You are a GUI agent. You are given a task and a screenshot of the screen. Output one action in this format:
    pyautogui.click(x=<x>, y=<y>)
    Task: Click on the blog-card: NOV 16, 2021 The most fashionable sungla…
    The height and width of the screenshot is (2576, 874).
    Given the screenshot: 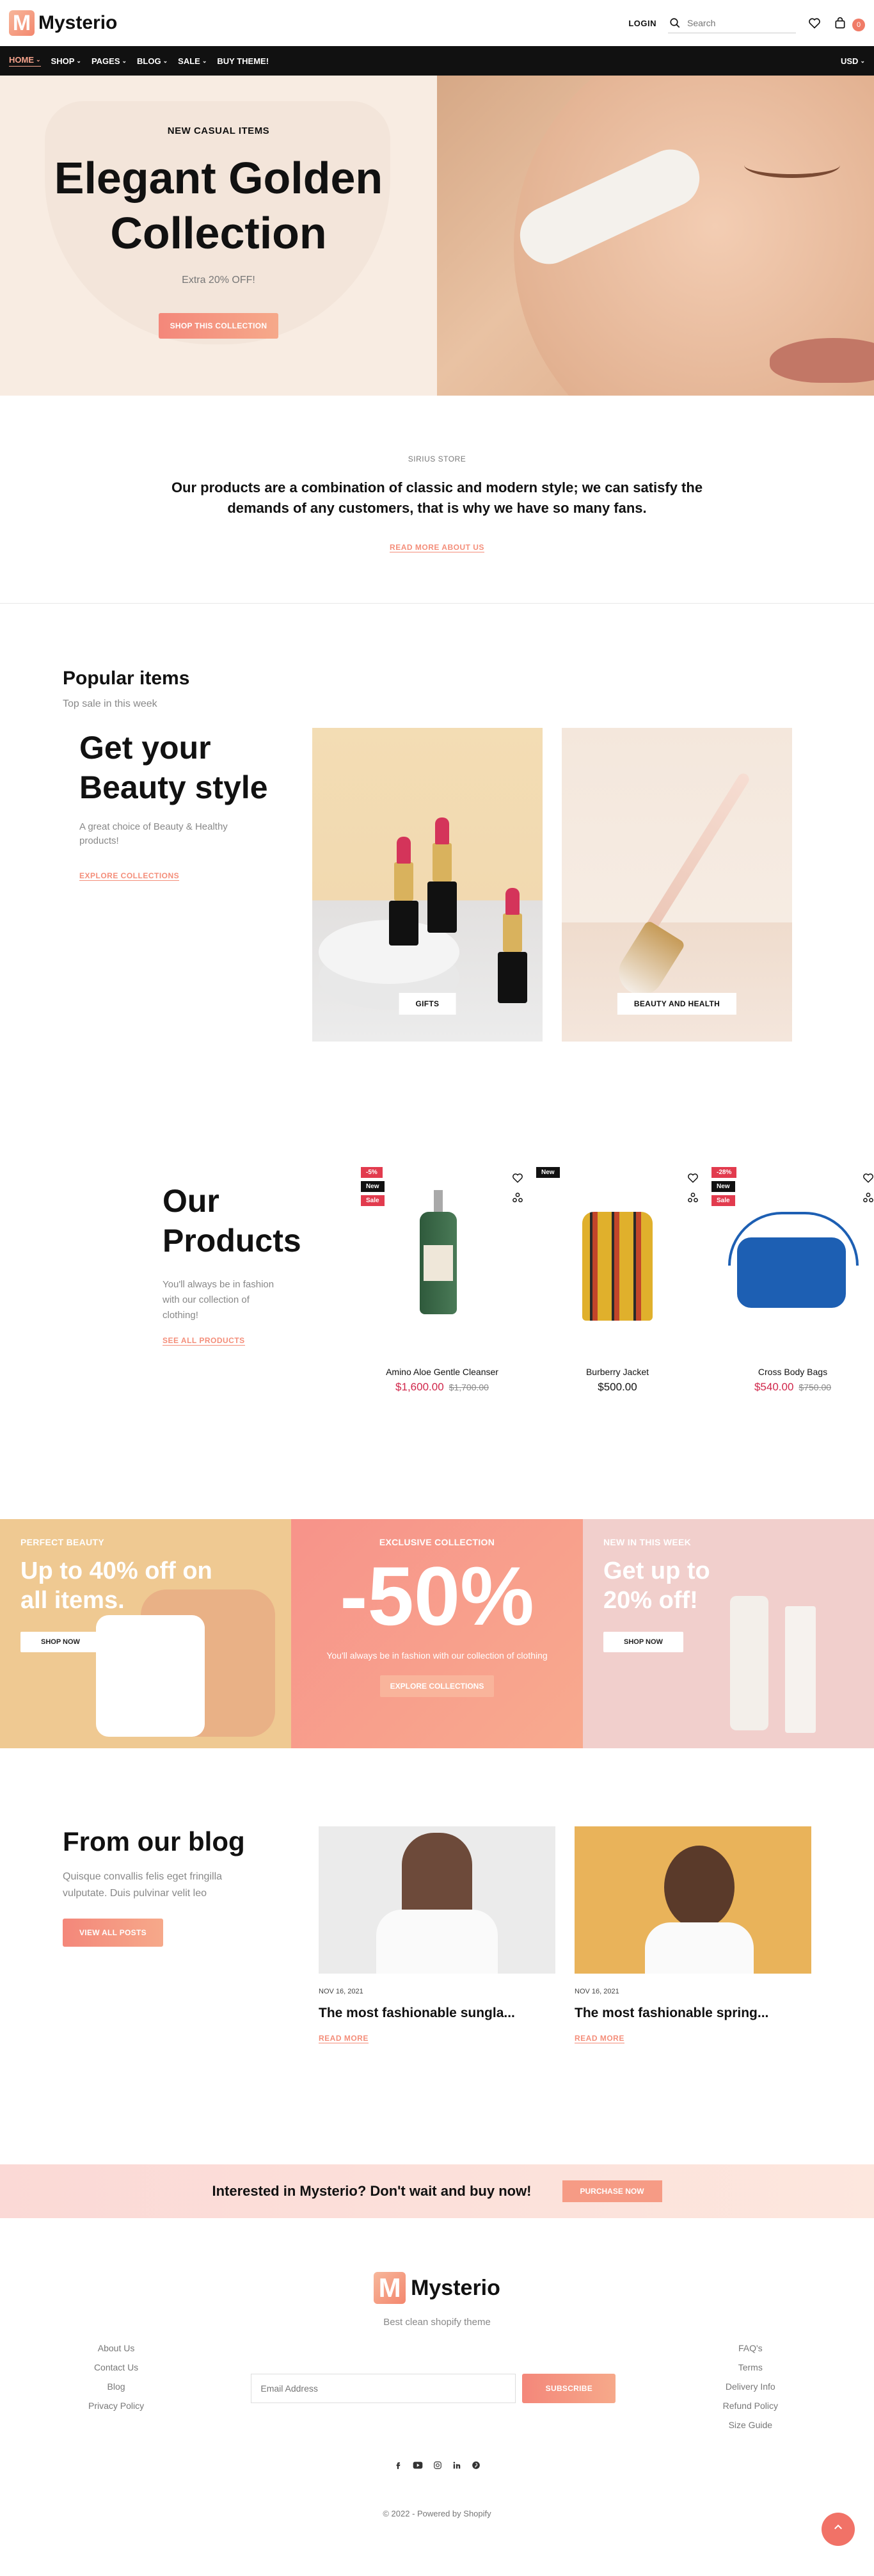 What is the action you would take?
    pyautogui.click(x=437, y=1995)
    